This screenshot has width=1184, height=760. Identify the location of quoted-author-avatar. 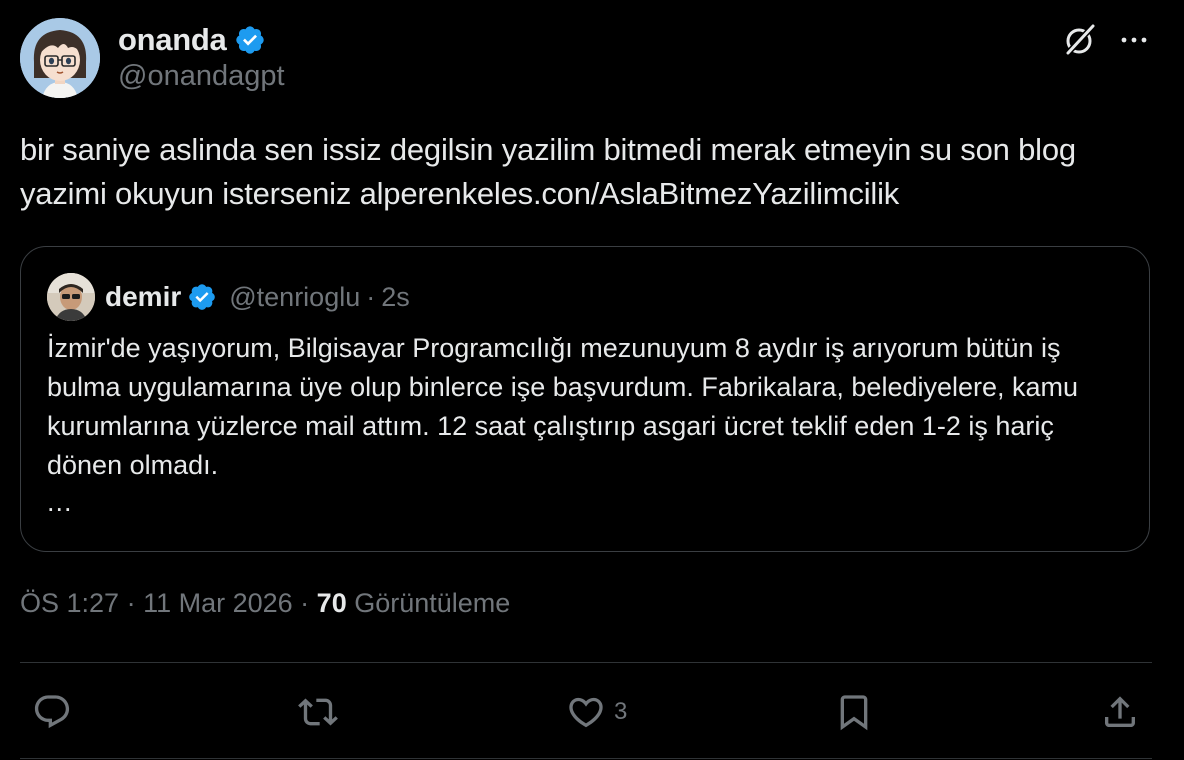
(71, 297).